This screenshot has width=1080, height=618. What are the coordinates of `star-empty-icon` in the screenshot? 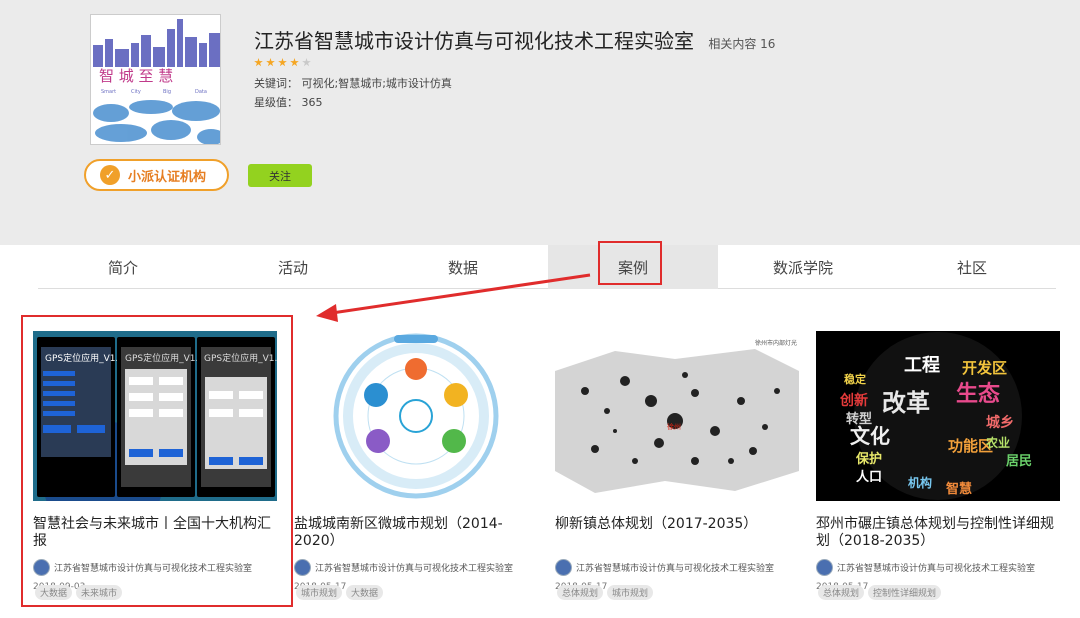 It's located at (306, 62).